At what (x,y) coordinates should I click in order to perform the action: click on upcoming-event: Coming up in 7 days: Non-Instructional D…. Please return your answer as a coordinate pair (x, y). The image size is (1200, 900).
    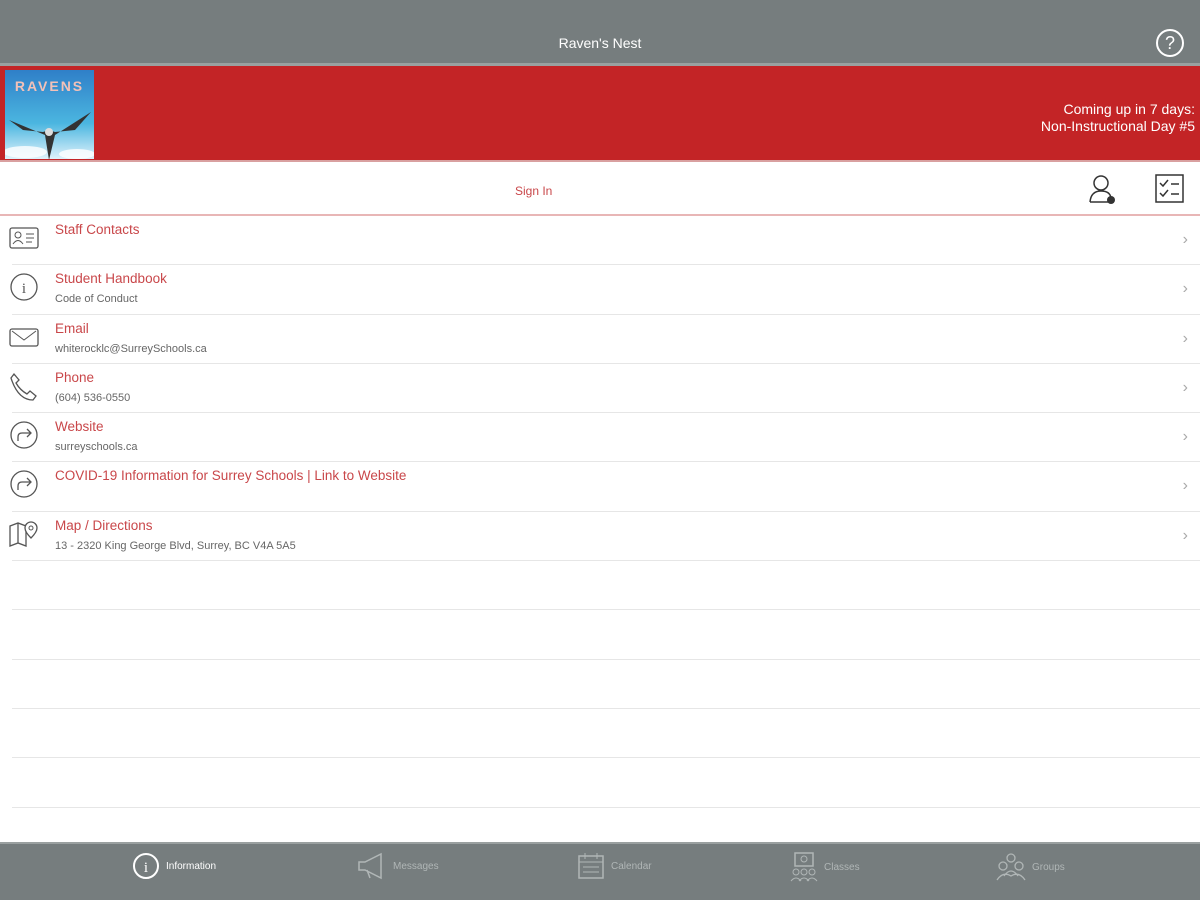
    Looking at the image, I should click on (1118, 118).